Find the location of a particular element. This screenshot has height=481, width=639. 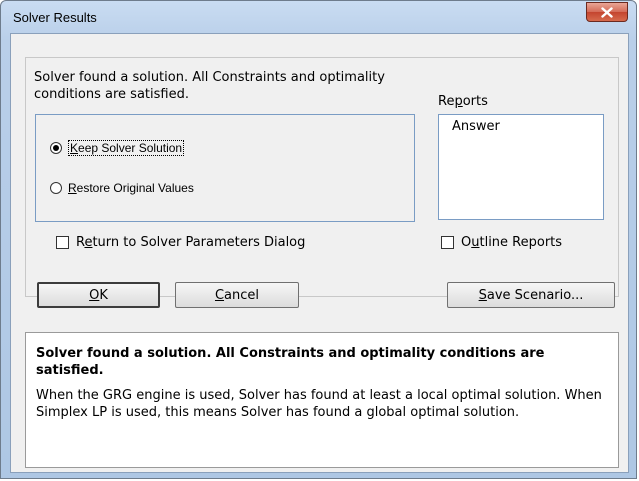

ok-button: OK is located at coordinates (98, 295).